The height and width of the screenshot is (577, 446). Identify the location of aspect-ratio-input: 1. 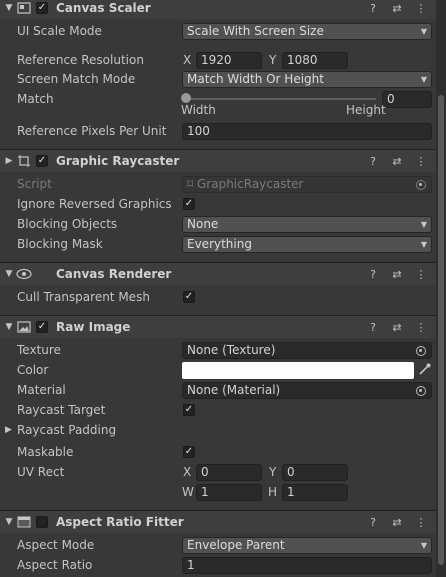
(307, 565).